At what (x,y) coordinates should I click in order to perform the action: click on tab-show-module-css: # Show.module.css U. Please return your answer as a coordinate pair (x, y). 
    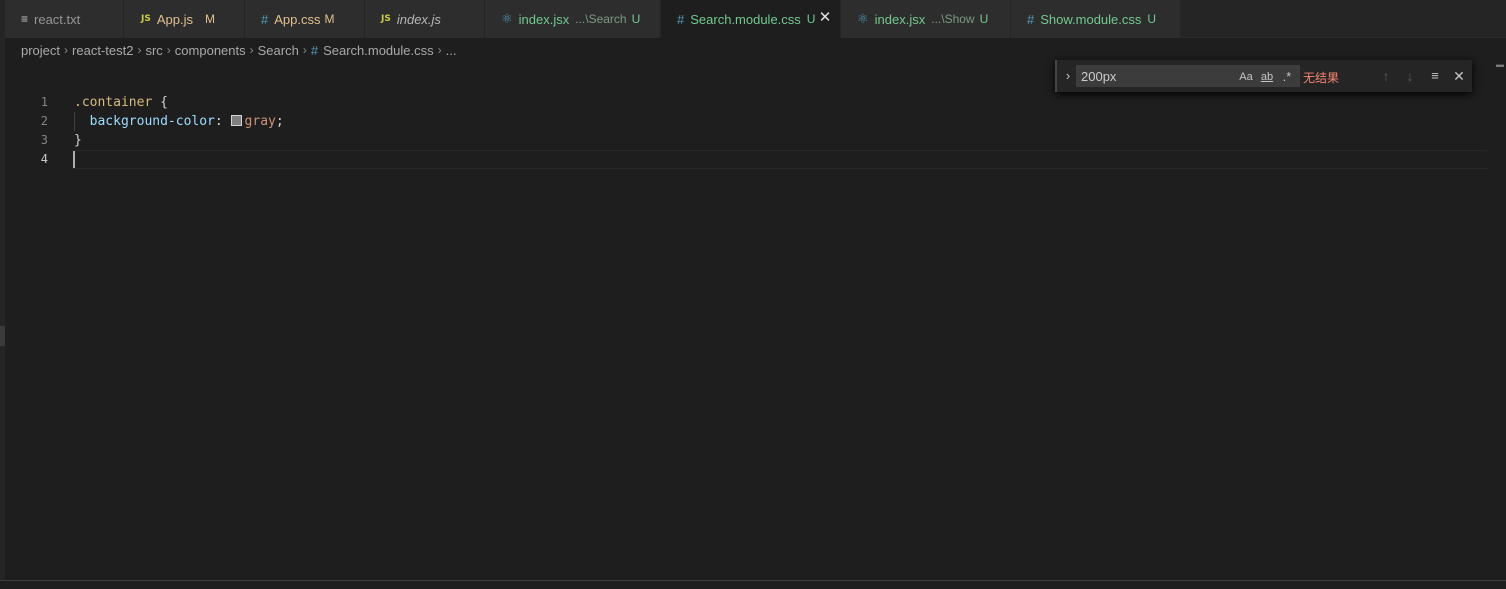
    Looking at the image, I should click on (1096, 19).